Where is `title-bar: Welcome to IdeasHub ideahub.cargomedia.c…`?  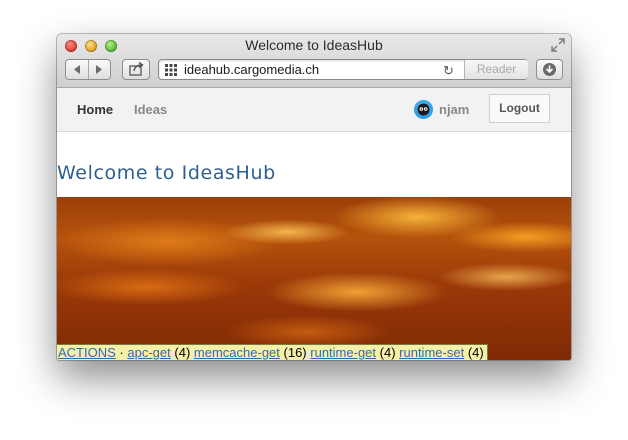
title-bar: Welcome to IdeasHub ideahub.cargomedia.c… is located at coordinates (314, 61).